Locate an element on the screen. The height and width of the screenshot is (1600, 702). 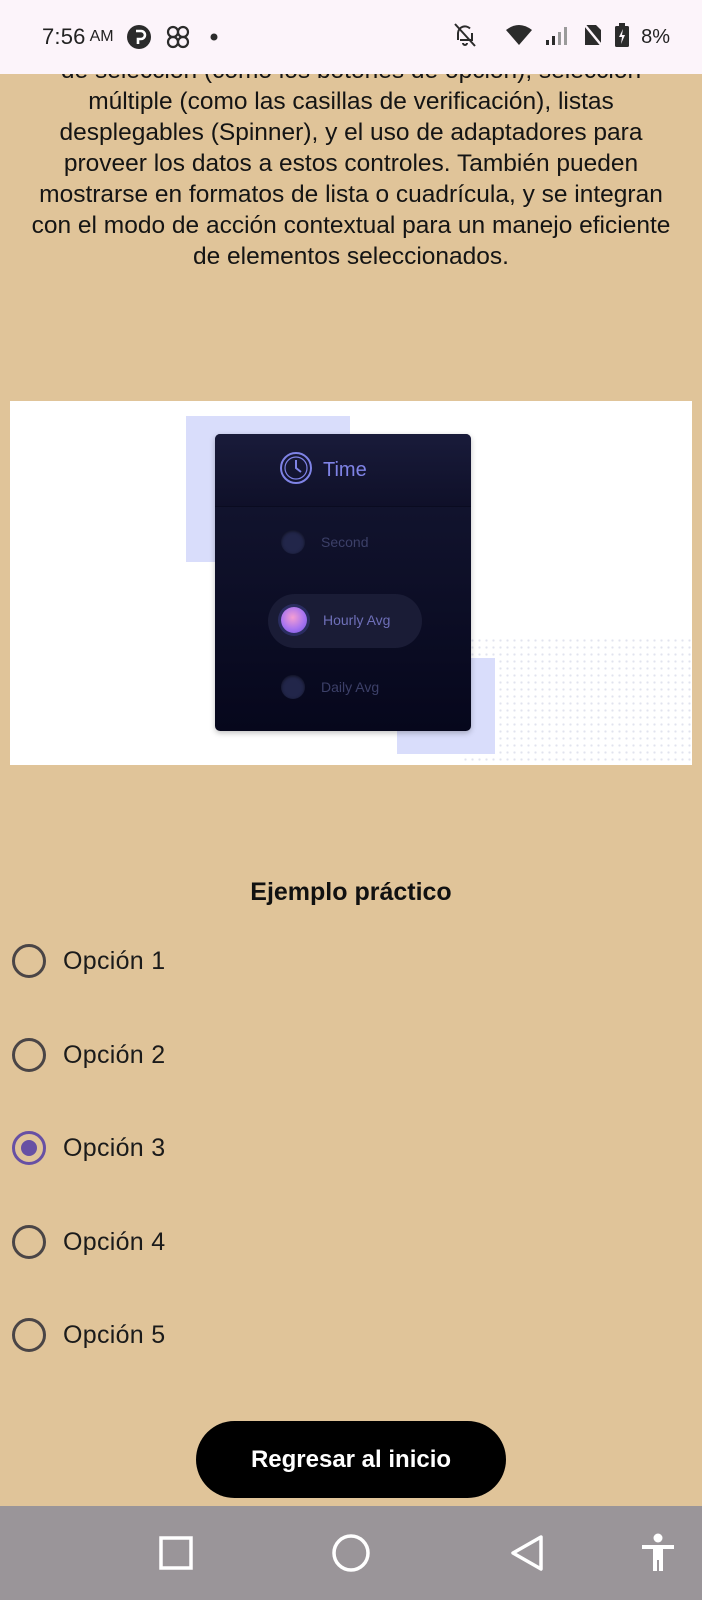
back-icon is located at coordinates (527, 1553).